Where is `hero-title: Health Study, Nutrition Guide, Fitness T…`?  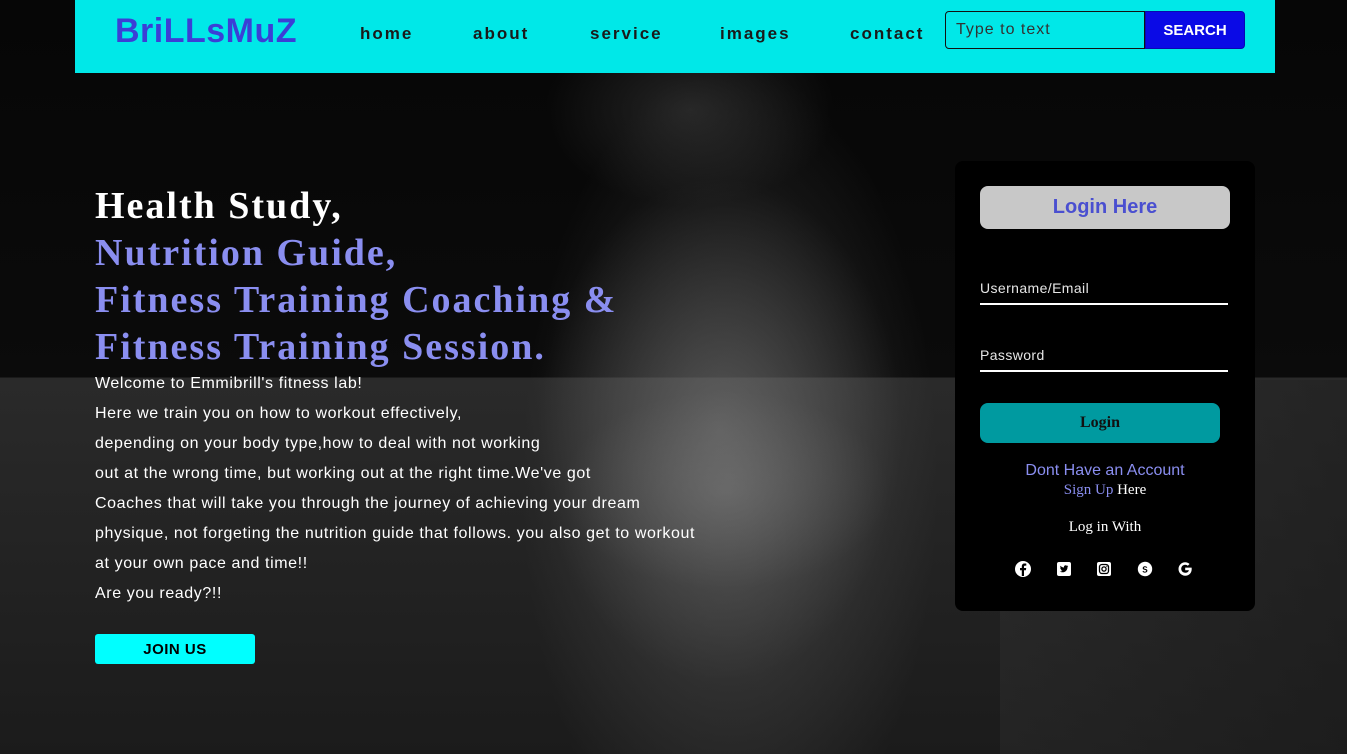 hero-title: Health Study, Nutrition Guide, Fitness T… is located at coordinates (356, 277).